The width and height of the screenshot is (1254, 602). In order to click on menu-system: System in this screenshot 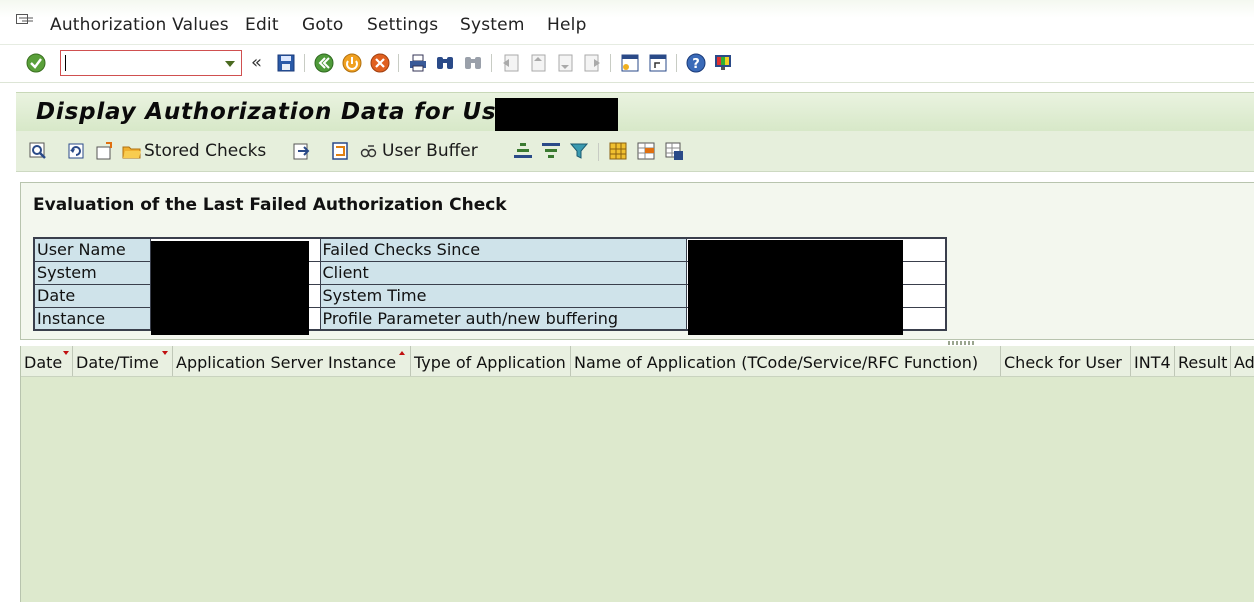, I will do `click(492, 25)`.